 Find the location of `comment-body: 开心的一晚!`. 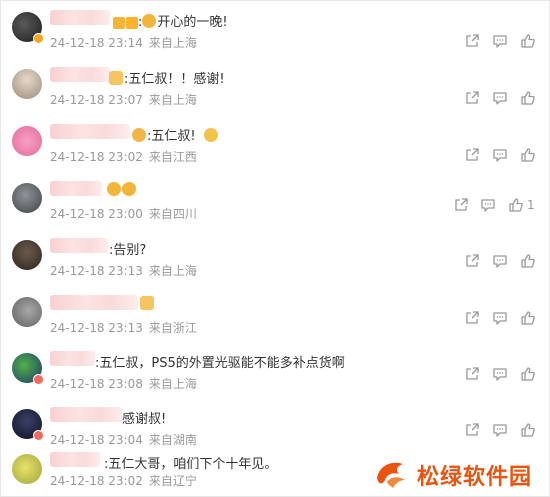

comment-body: 开心的一晚! is located at coordinates (192, 22).